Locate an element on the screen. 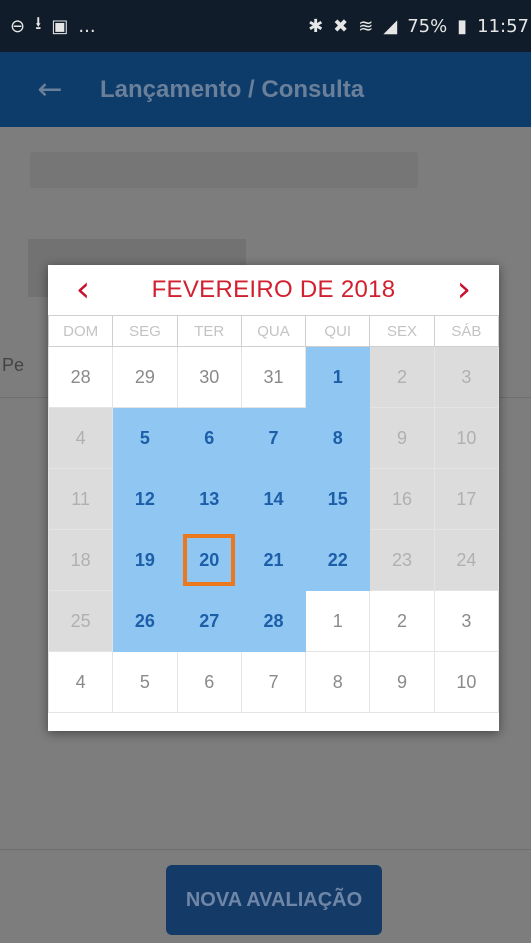 Image resolution: width=531 pixels, height=943 pixels. day-cell: 27 is located at coordinates (209, 621).